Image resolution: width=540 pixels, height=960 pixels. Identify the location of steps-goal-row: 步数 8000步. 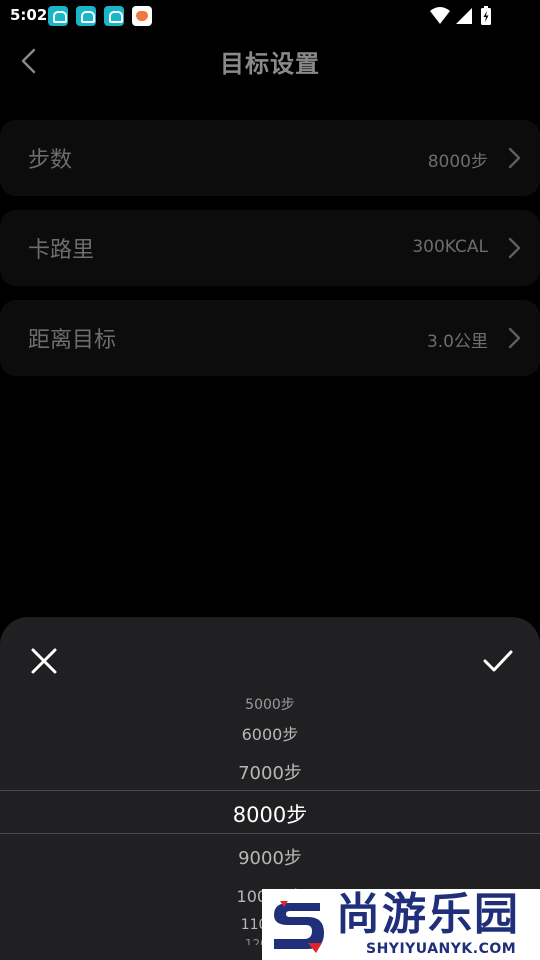
(270, 158).